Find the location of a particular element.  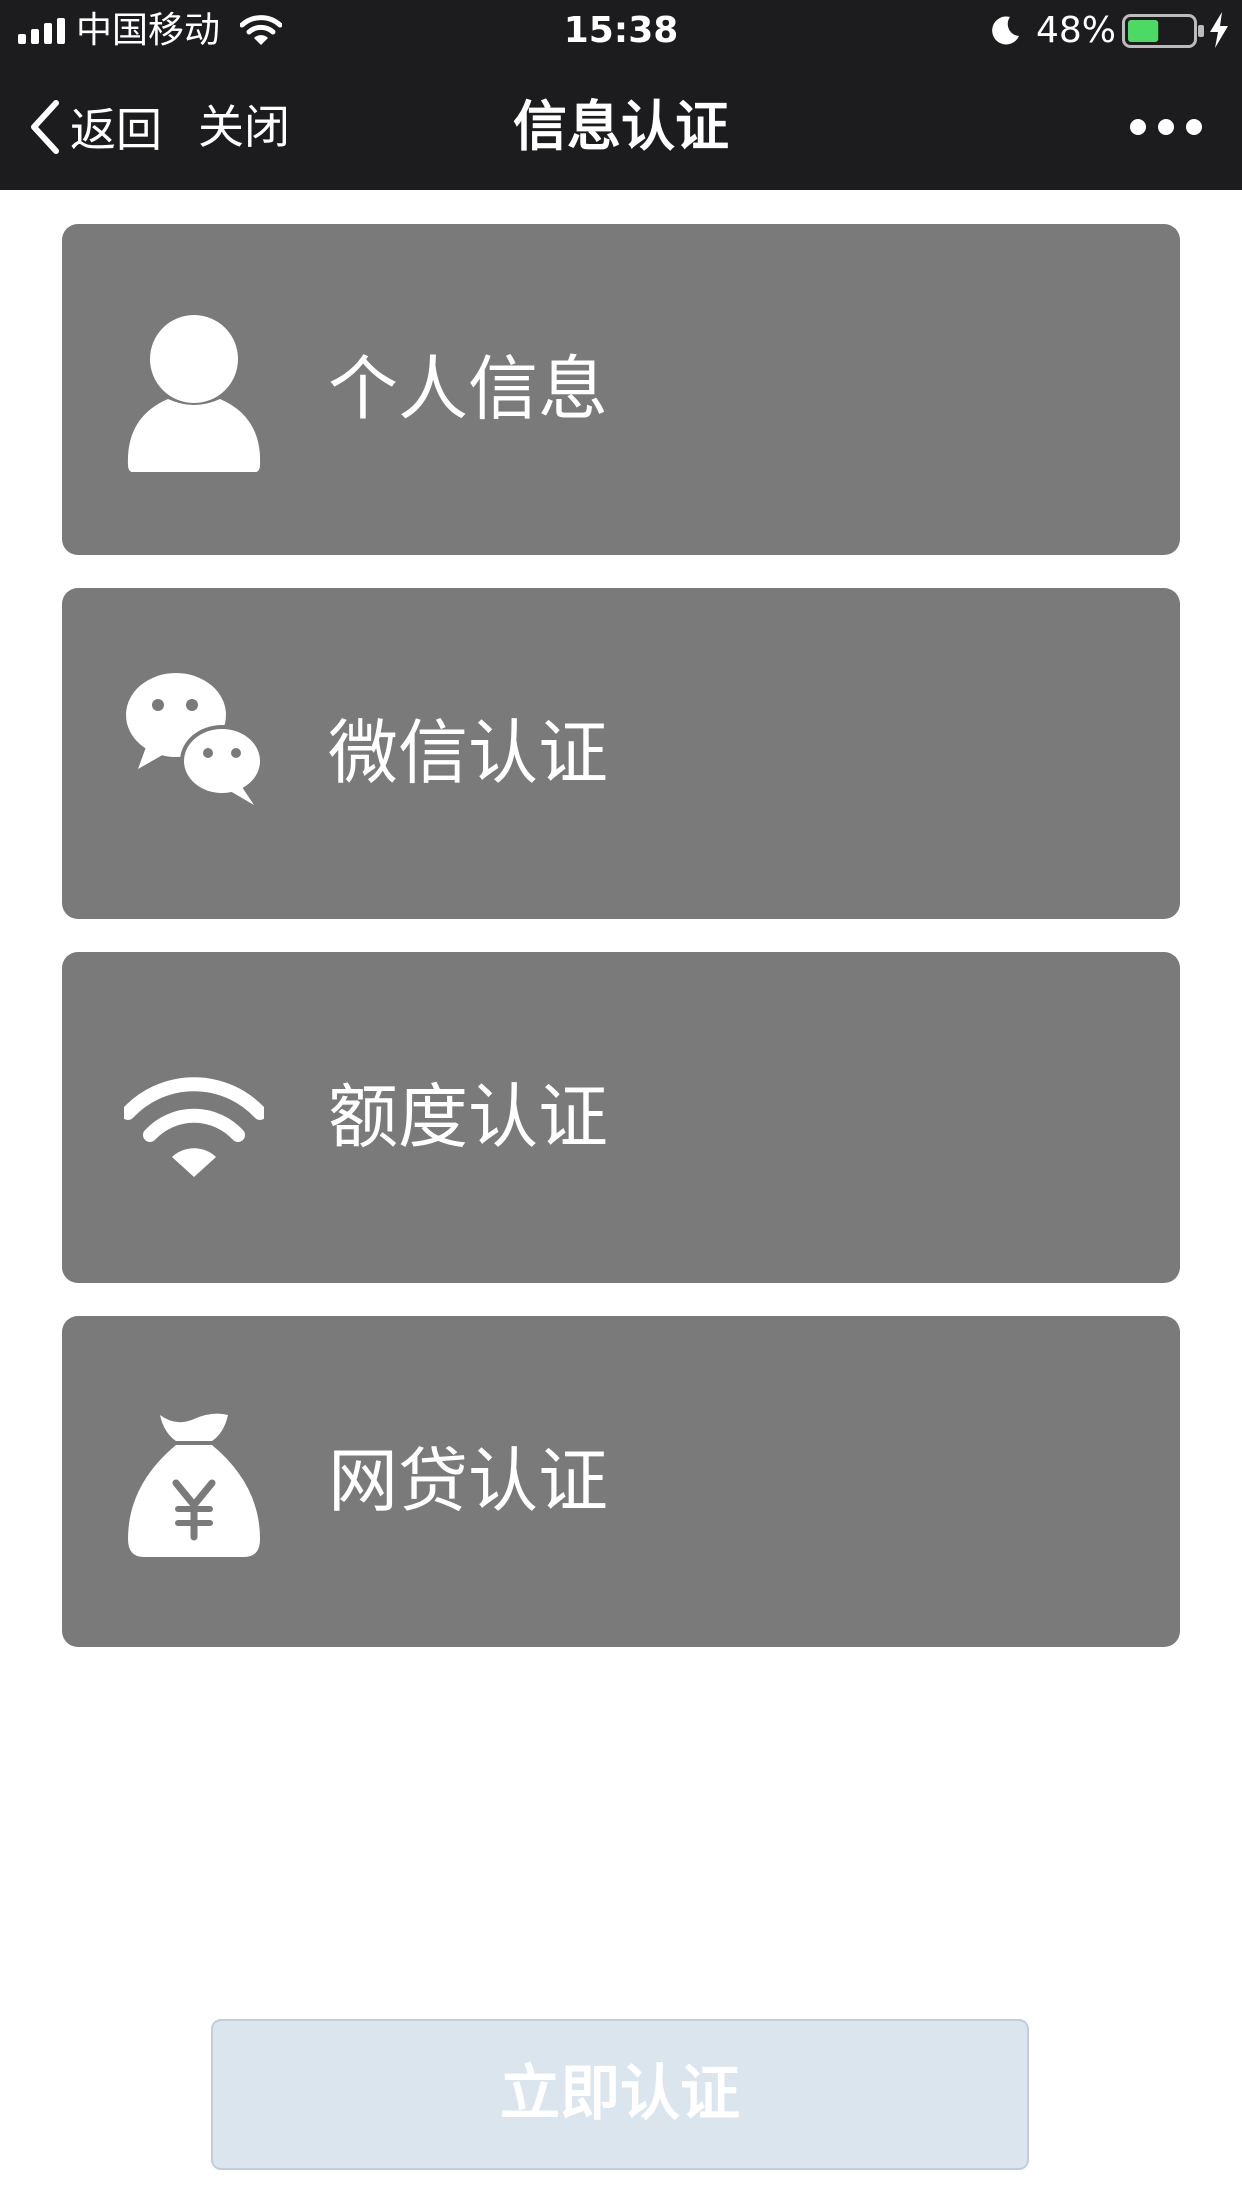

card-online-loan: 网贷认证 is located at coordinates (621, 1481).